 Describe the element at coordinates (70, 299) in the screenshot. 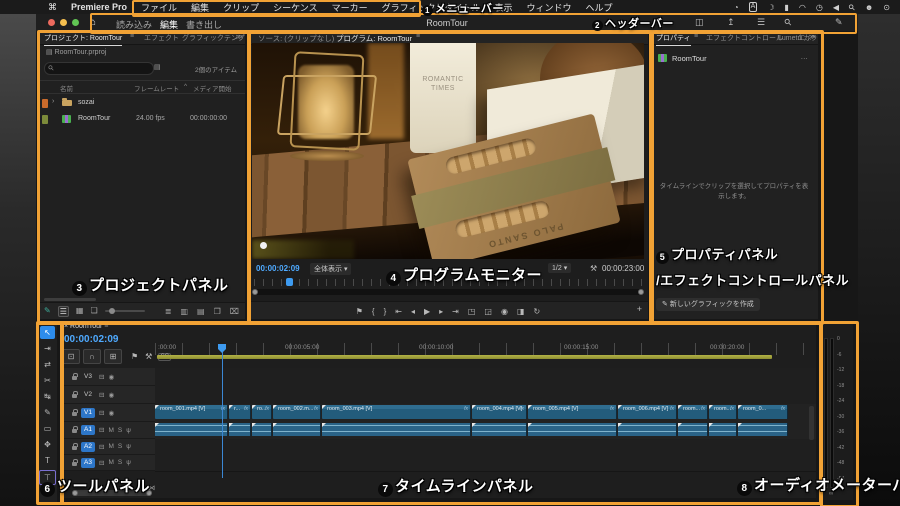

I see `project-scrollbar` at that location.